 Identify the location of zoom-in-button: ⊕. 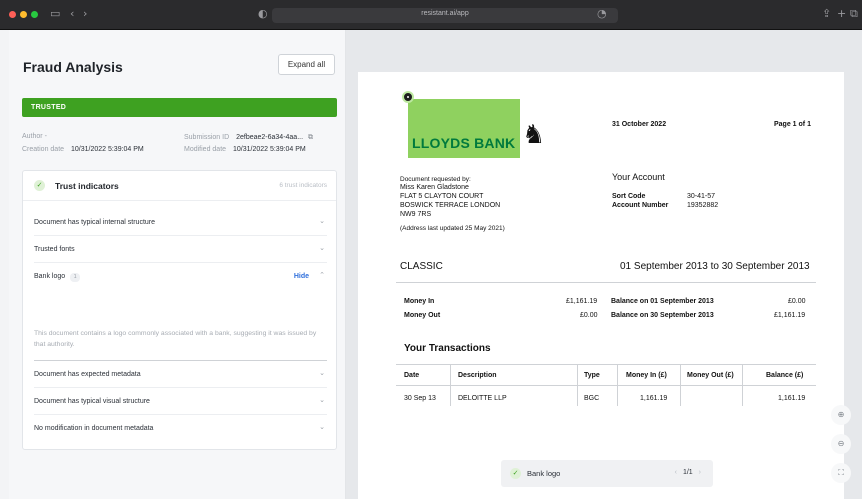
(841, 415).